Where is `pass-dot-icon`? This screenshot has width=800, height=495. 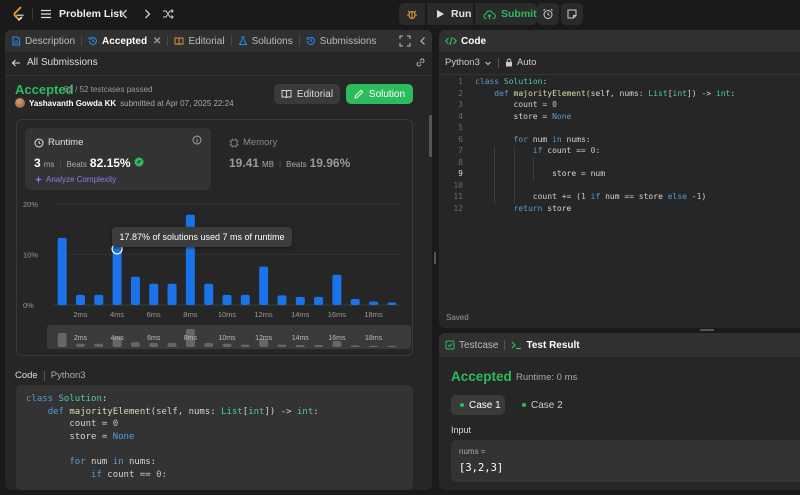 pass-dot-icon is located at coordinates (524, 405).